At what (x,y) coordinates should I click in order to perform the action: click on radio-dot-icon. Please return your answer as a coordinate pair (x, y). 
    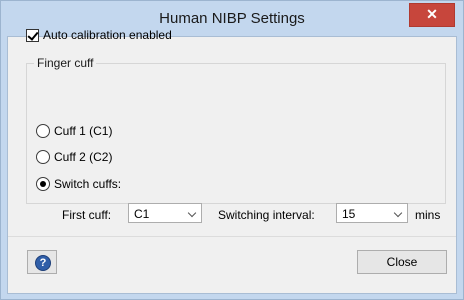
    Looking at the image, I should click on (43, 184).